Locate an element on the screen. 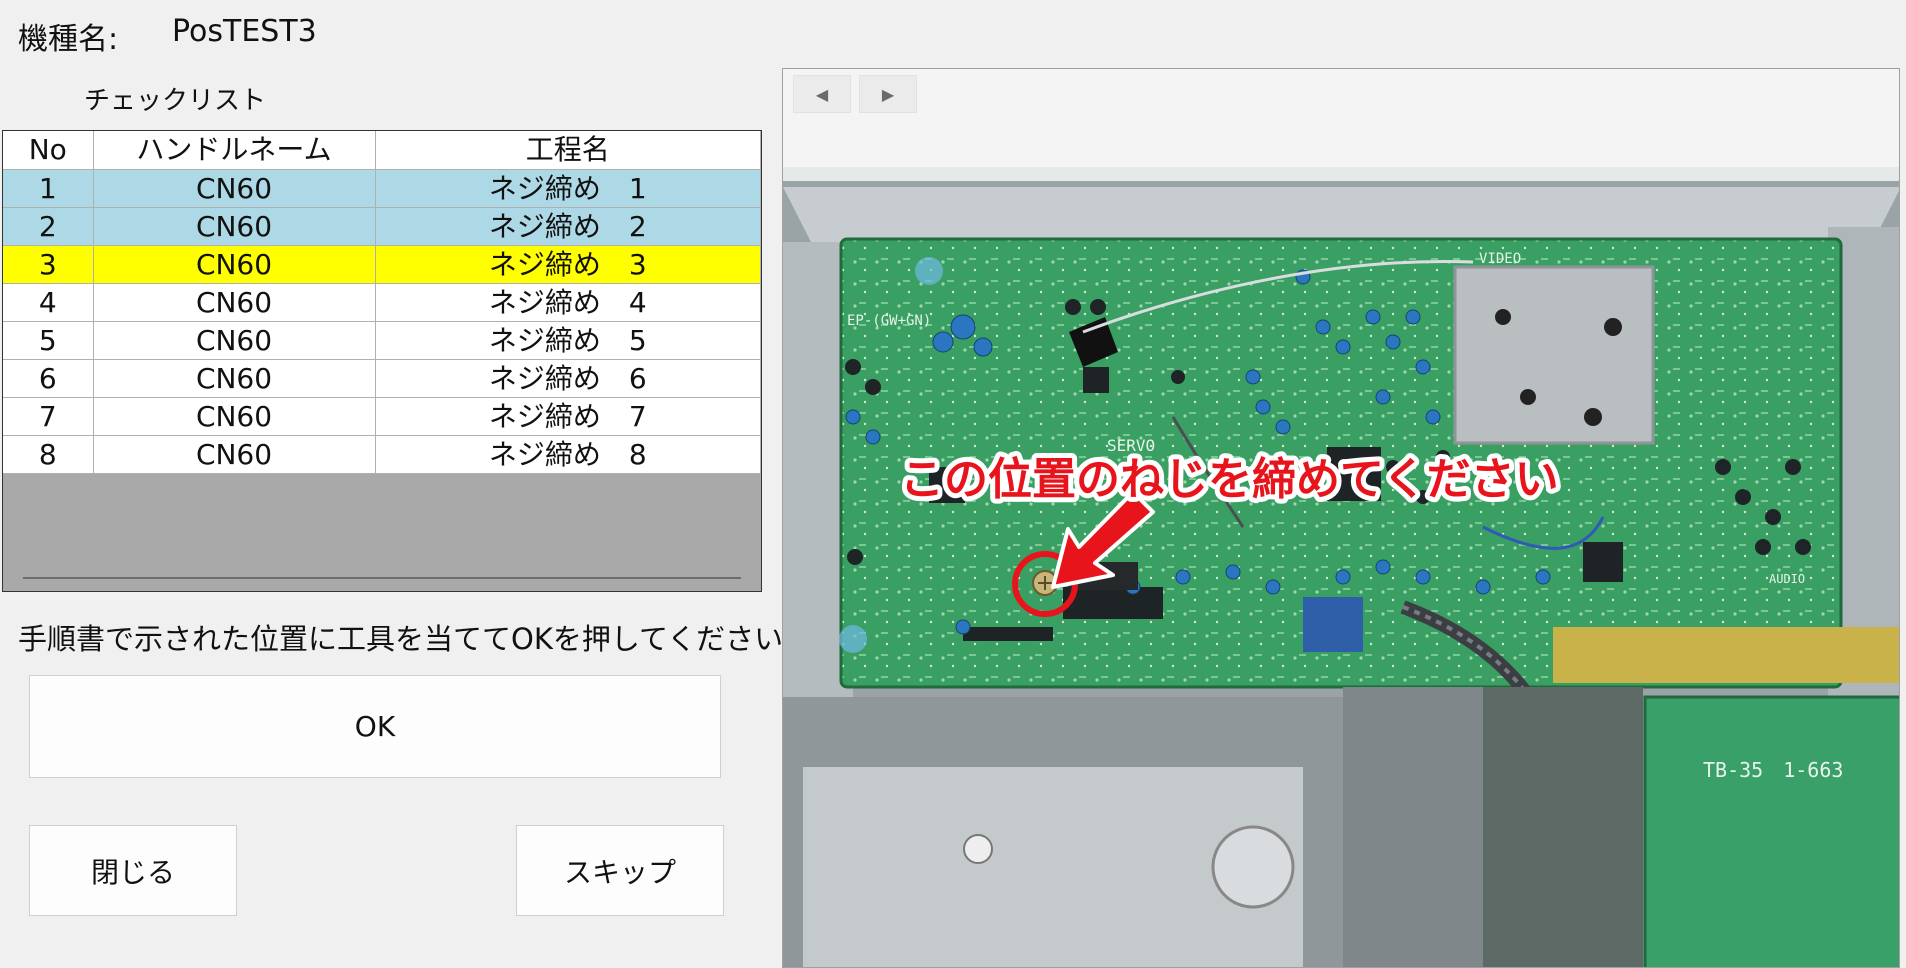  servo-label: SERVO is located at coordinates (1131, 445).